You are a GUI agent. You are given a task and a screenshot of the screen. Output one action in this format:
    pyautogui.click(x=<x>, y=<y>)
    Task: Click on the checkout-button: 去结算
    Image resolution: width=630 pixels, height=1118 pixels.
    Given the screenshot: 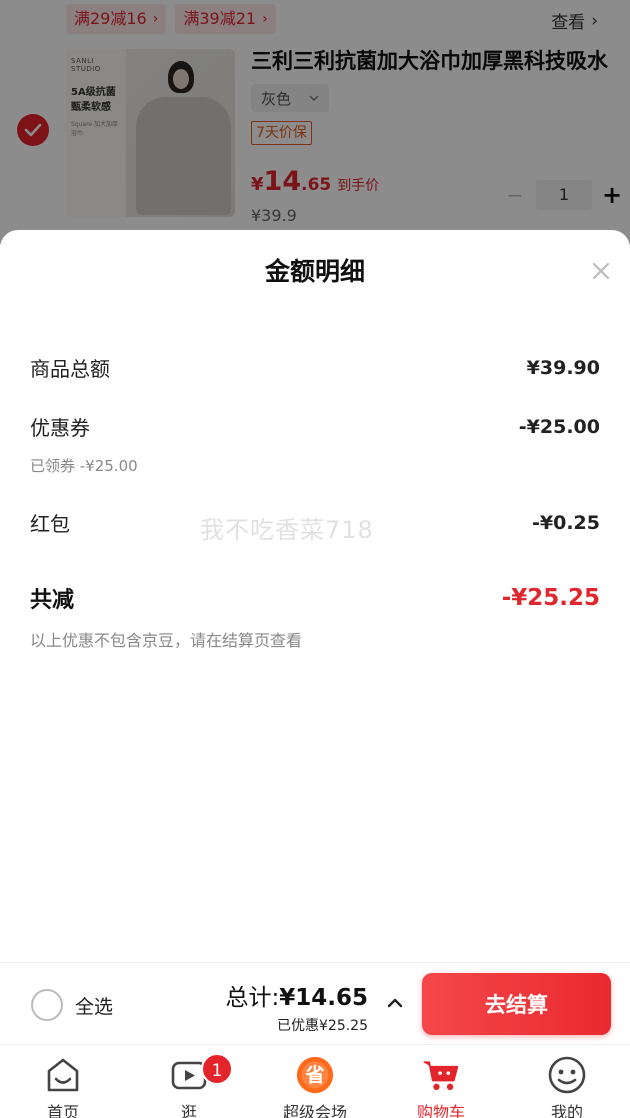 What is the action you would take?
    pyautogui.click(x=516, y=1004)
    